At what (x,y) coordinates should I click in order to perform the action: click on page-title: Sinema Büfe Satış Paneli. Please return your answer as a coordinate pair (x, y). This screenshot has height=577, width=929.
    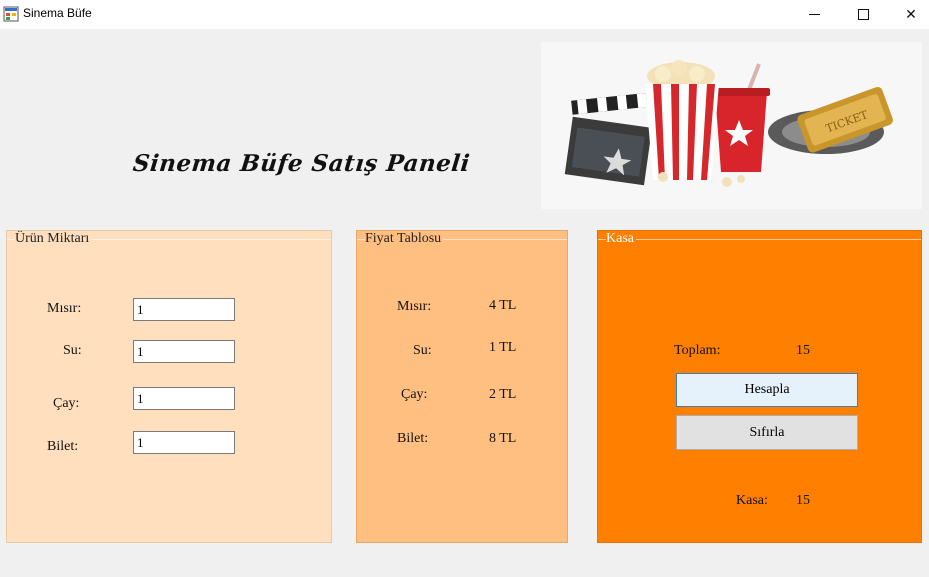
    Looking at the image, I should click on (301, 163).